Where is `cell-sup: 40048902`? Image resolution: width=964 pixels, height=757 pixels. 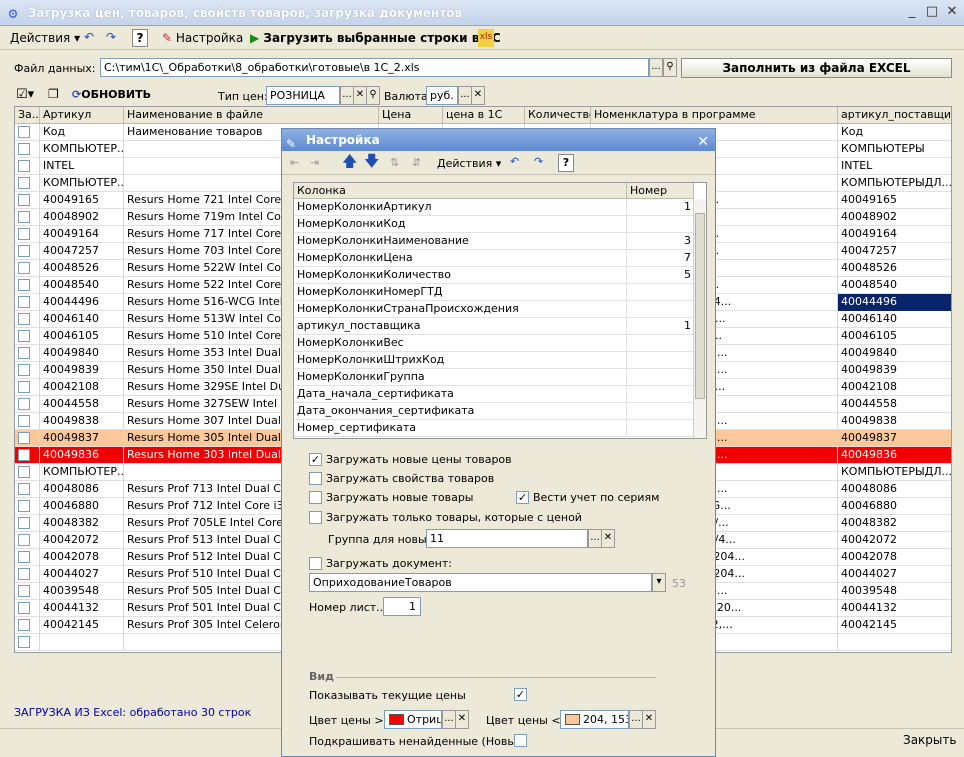 cell-sup: 40048902 is located at coordinates (894, 217).